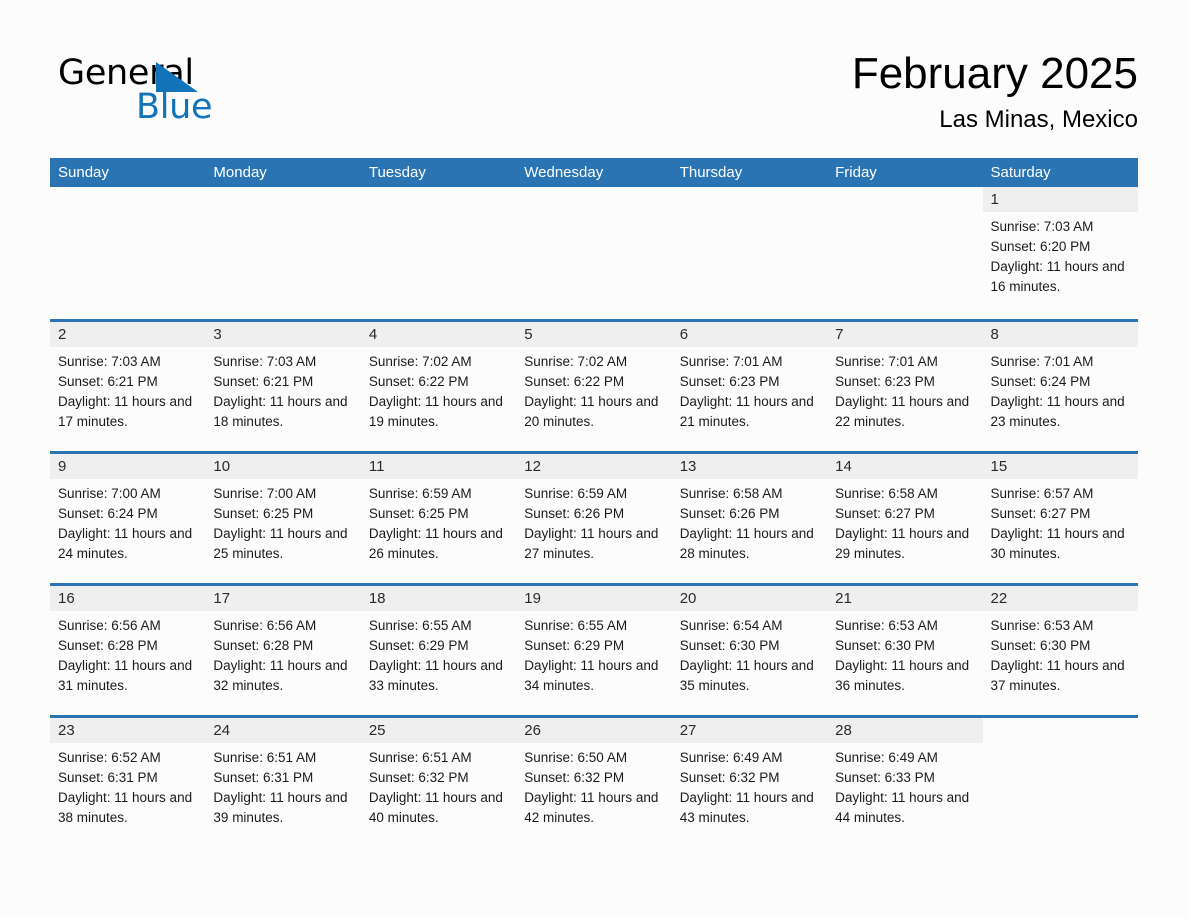 Image resolution: width=1188 pixels, height=918 pixels. Describe the element at coordinates (418, 645) in the screenshot. I see `sunset-text: Sunset: 6:29 PM` at that location.